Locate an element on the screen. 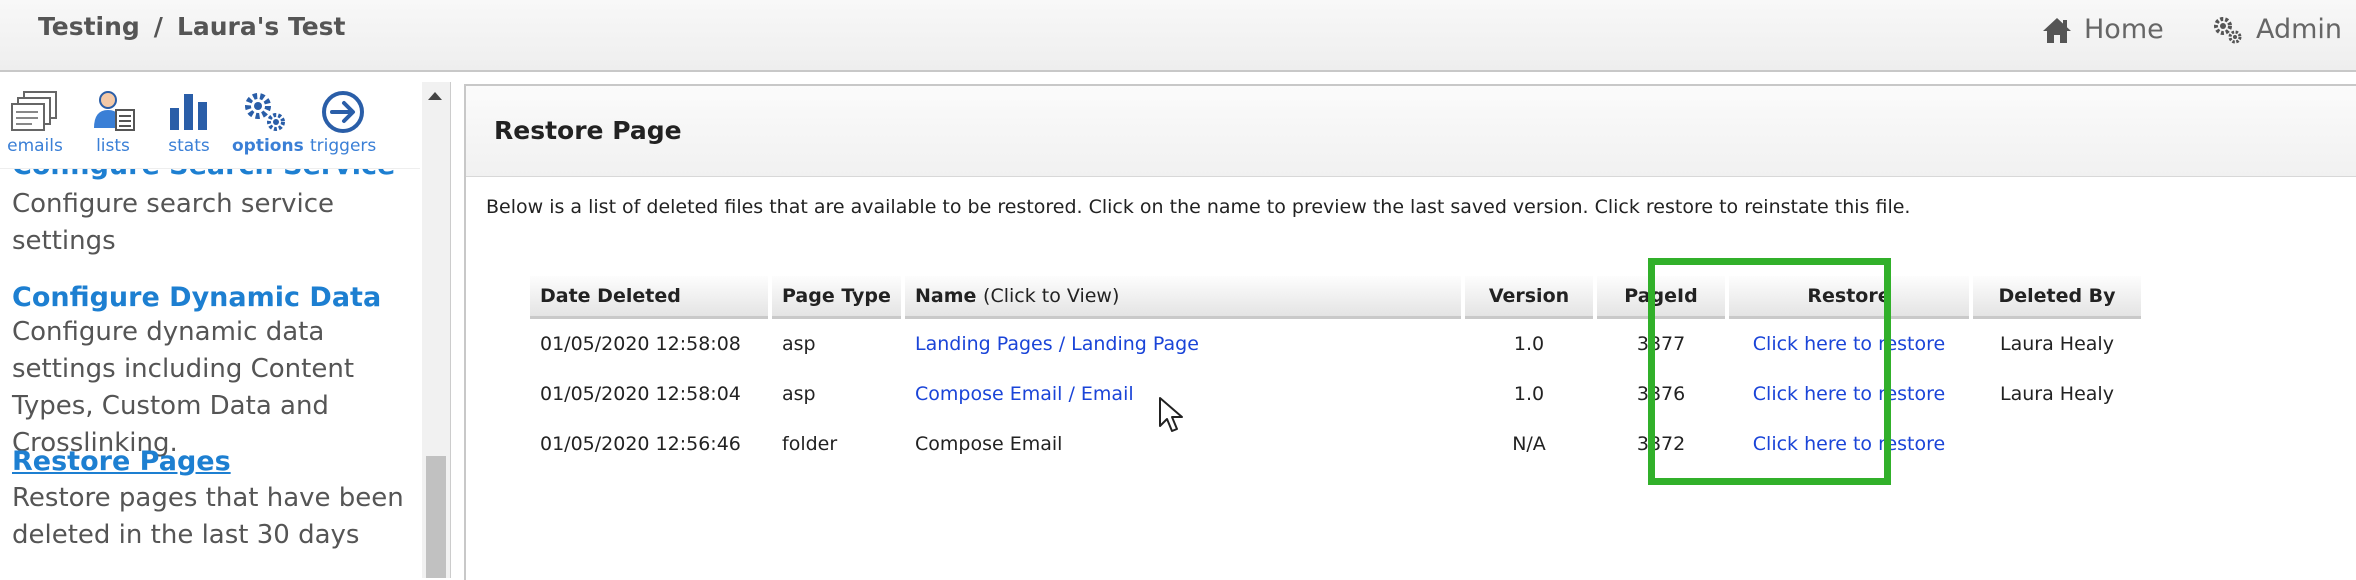 Image resolution: width=2356 pixels, height=580 pixels. cell-name: Landing Pages / Landing Page is located at coordinates (1183, 344).